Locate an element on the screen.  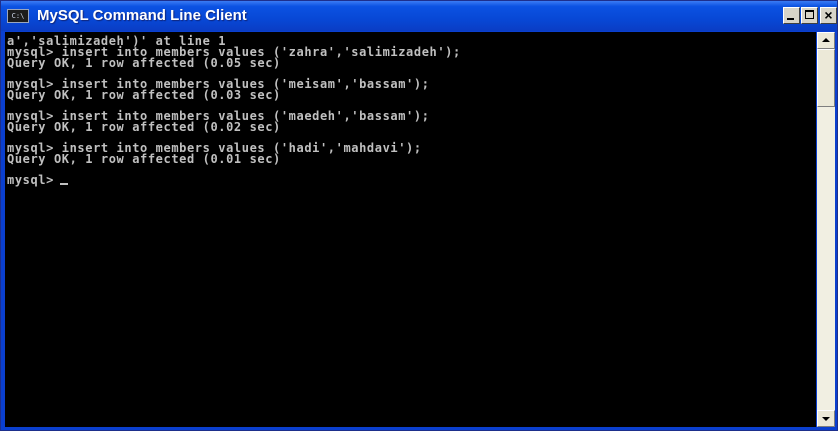
console-app-icon: C:\ is located at coordinates (18, 16).